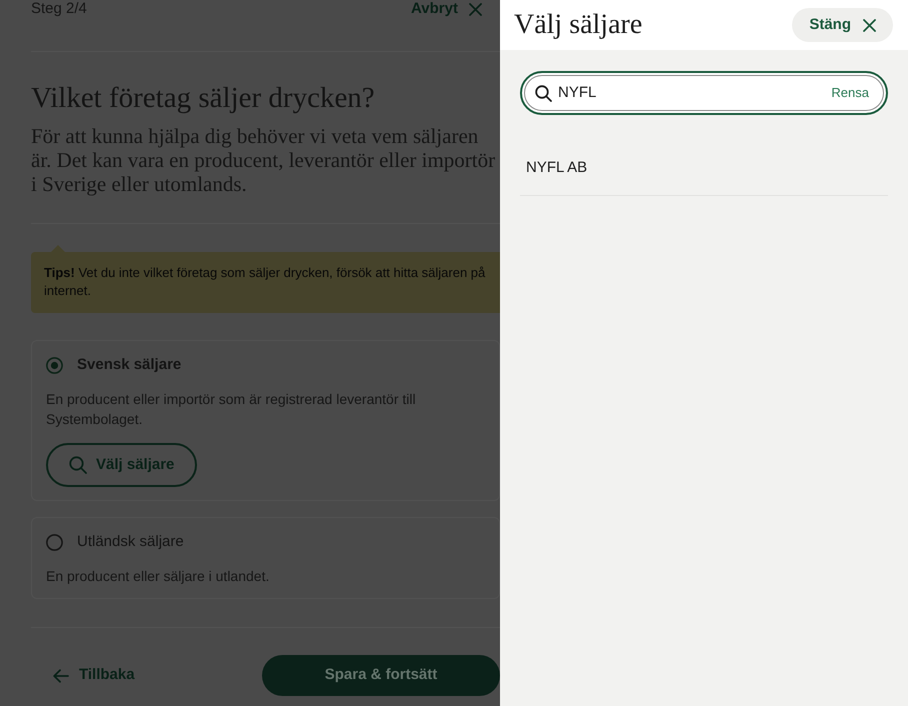 The image size is (908, 706). I want to click on result-item: NYFL AB, so click(704, 168).